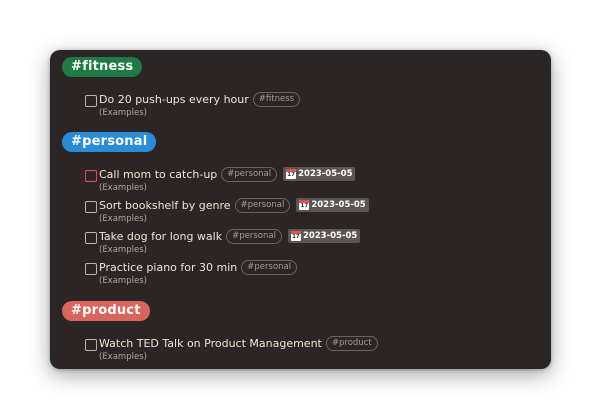 The width and height of the screenshot is (600, 419). What do you see at coordinates (168, 267) in the screenshot?
I see `task-text: Practice piano for 30 min` at bounding box center [168, 267].